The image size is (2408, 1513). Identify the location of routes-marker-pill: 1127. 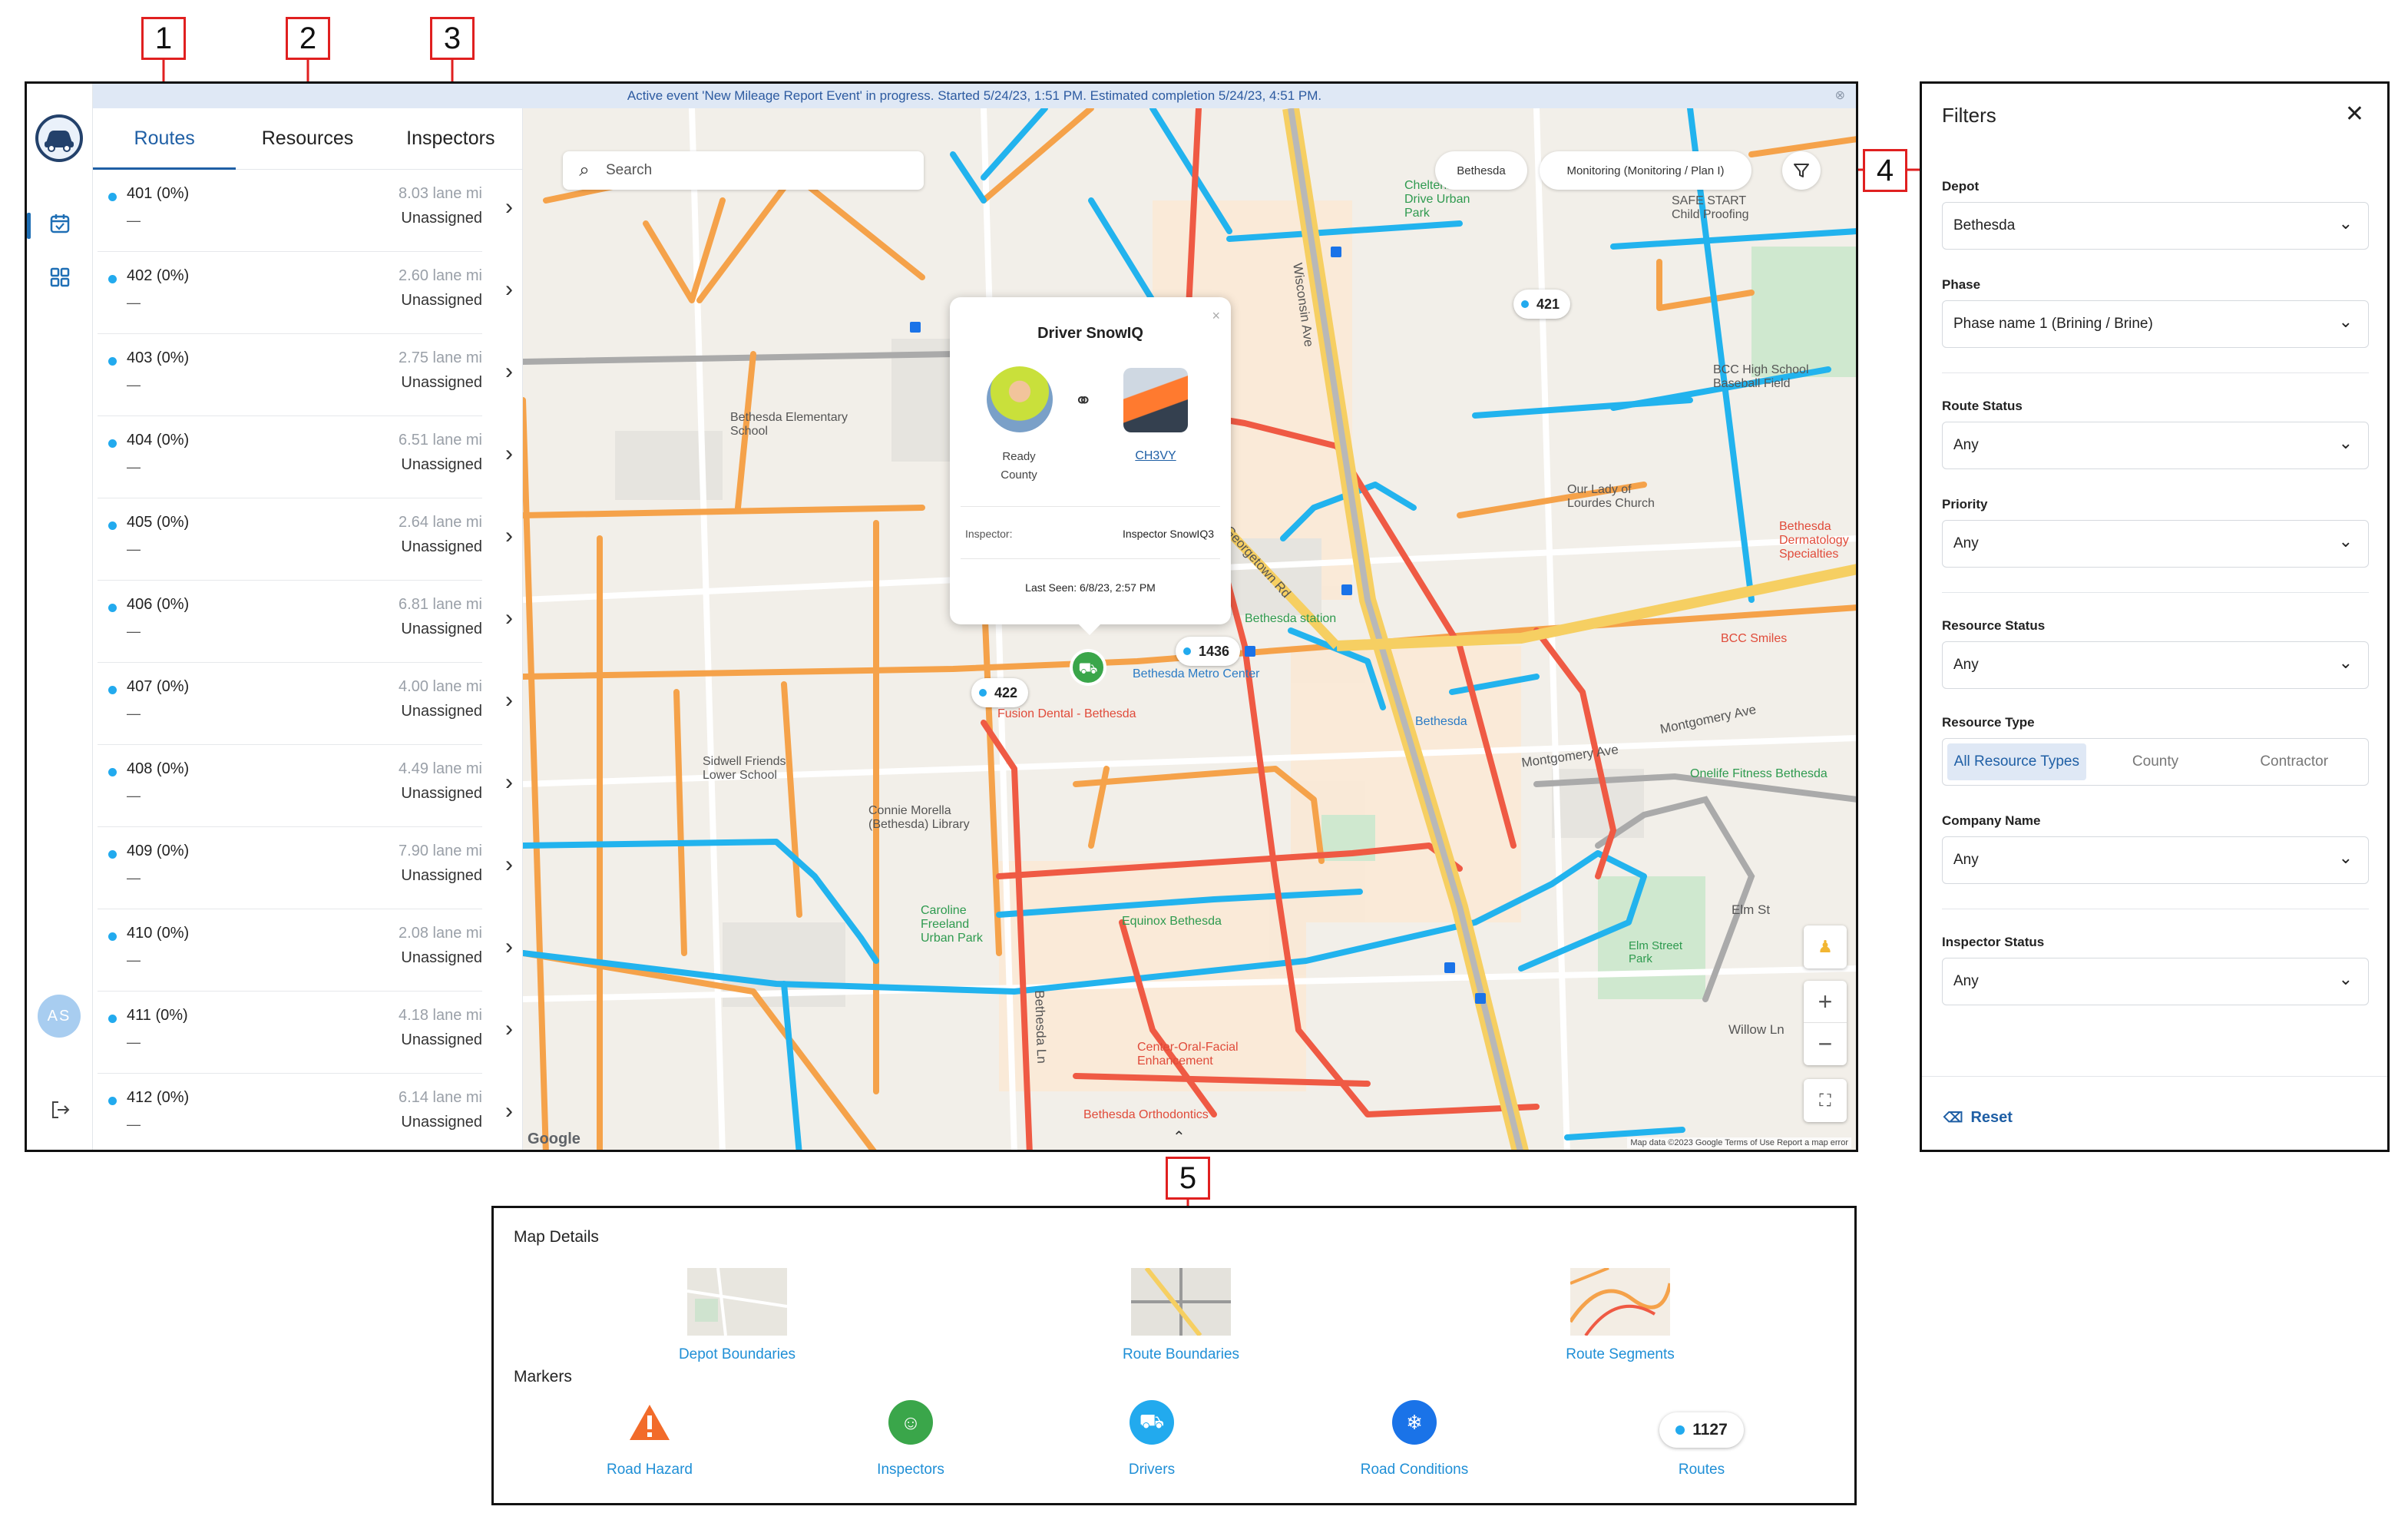
(1702, 1430).